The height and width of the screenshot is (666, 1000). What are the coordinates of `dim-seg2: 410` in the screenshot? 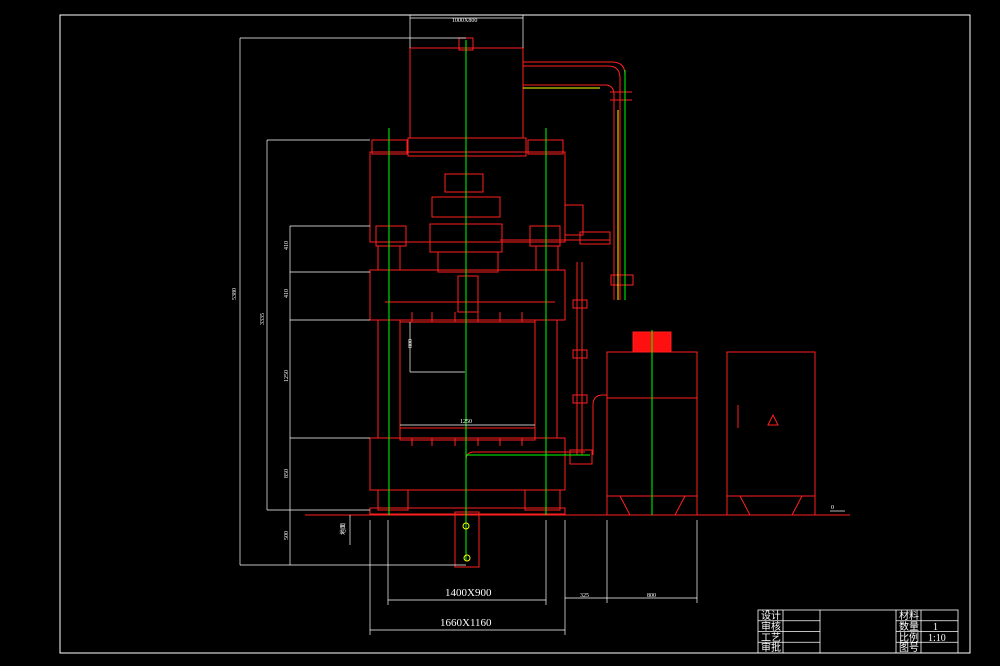 It's located at (287, 293).